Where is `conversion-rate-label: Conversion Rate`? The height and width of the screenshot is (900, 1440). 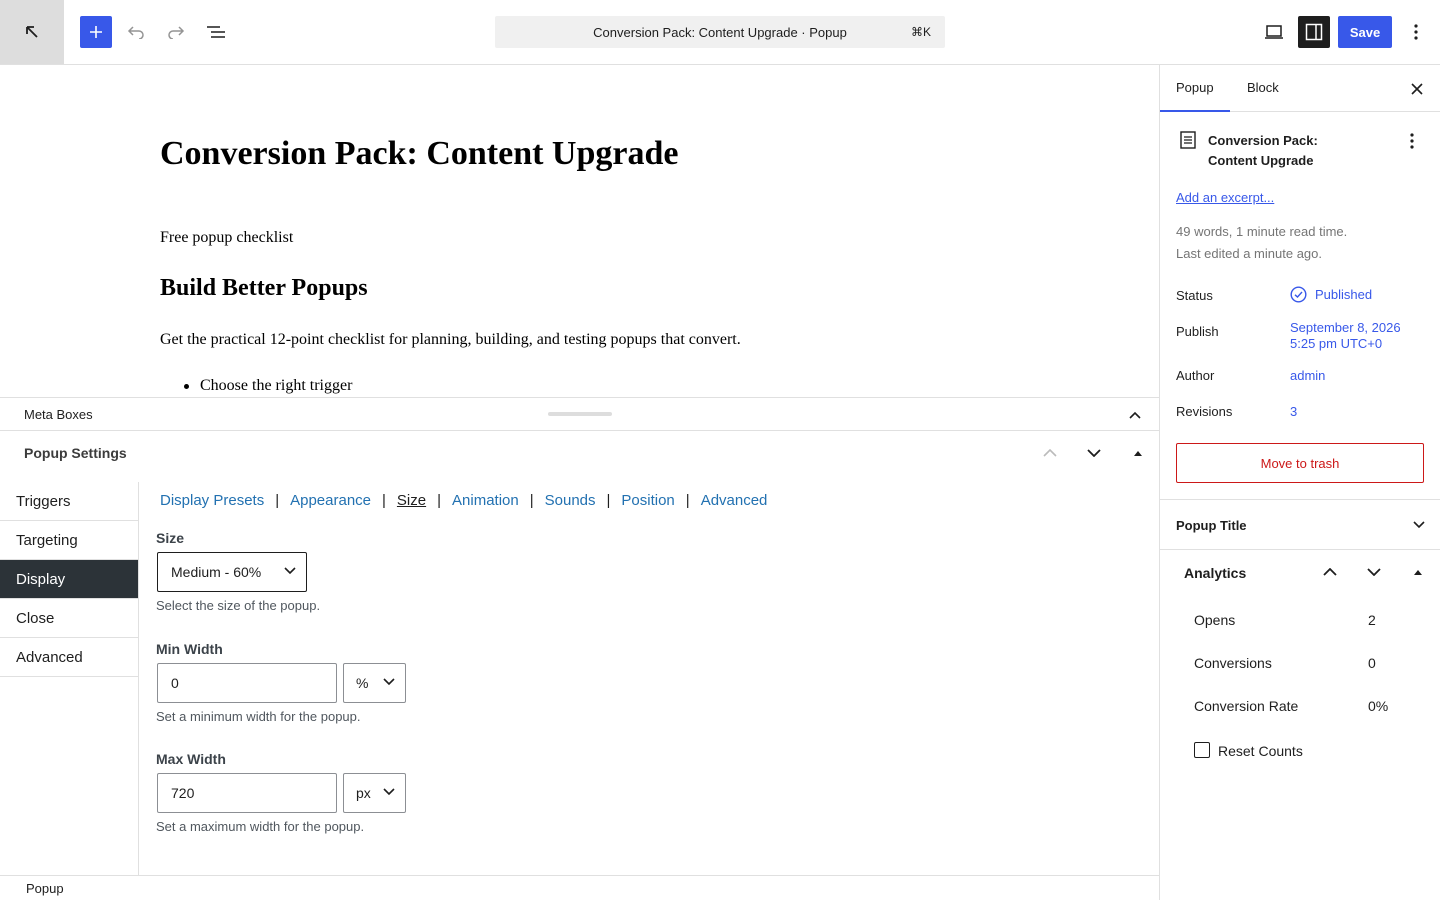
conversion-rate-label: Conversion Rate is located at coordinates (1246, 706).